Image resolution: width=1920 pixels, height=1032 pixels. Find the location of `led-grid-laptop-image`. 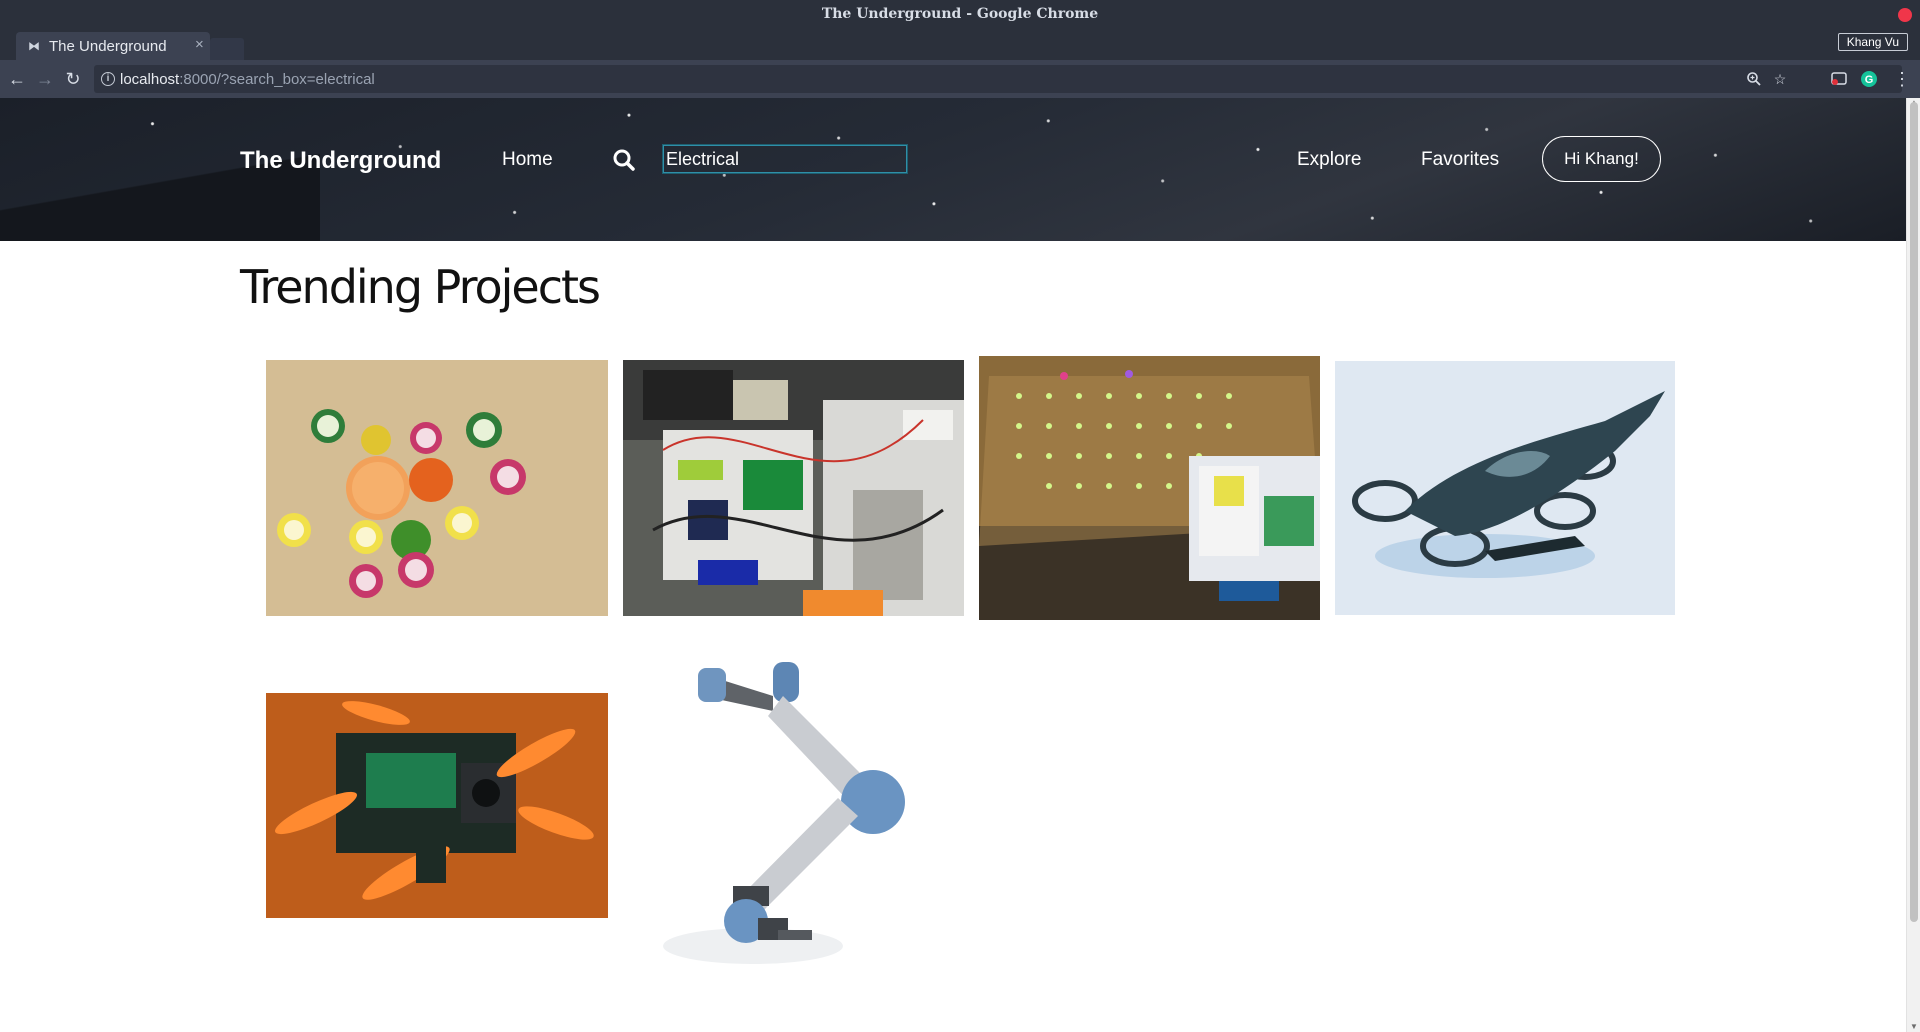

led-grid-laptop-image is located at coordinates (1149, 488).